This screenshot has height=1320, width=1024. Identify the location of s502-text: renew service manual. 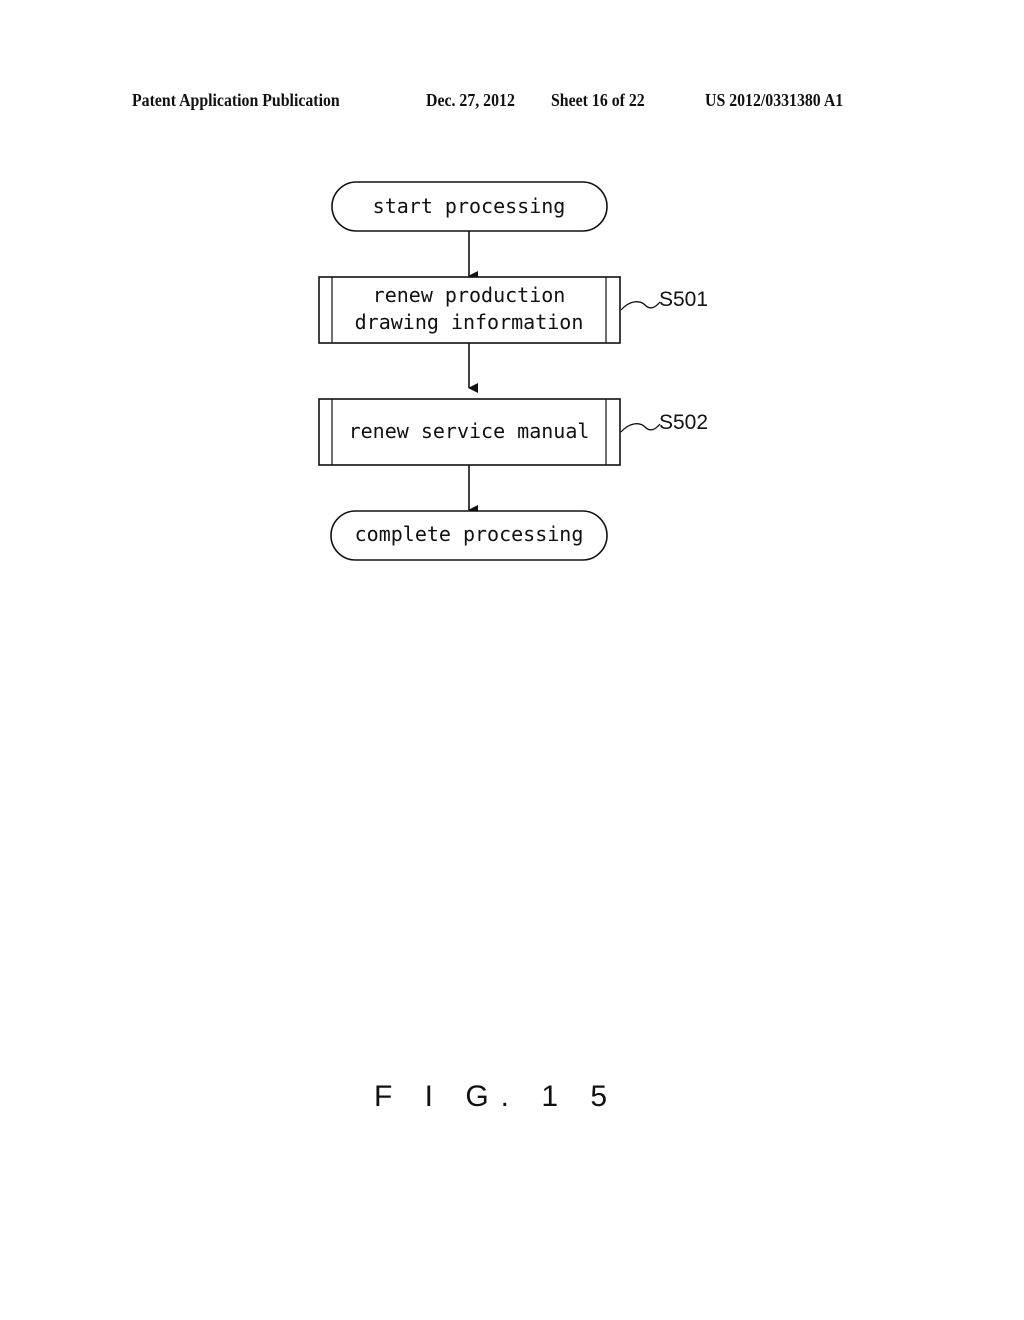
(469, 431).